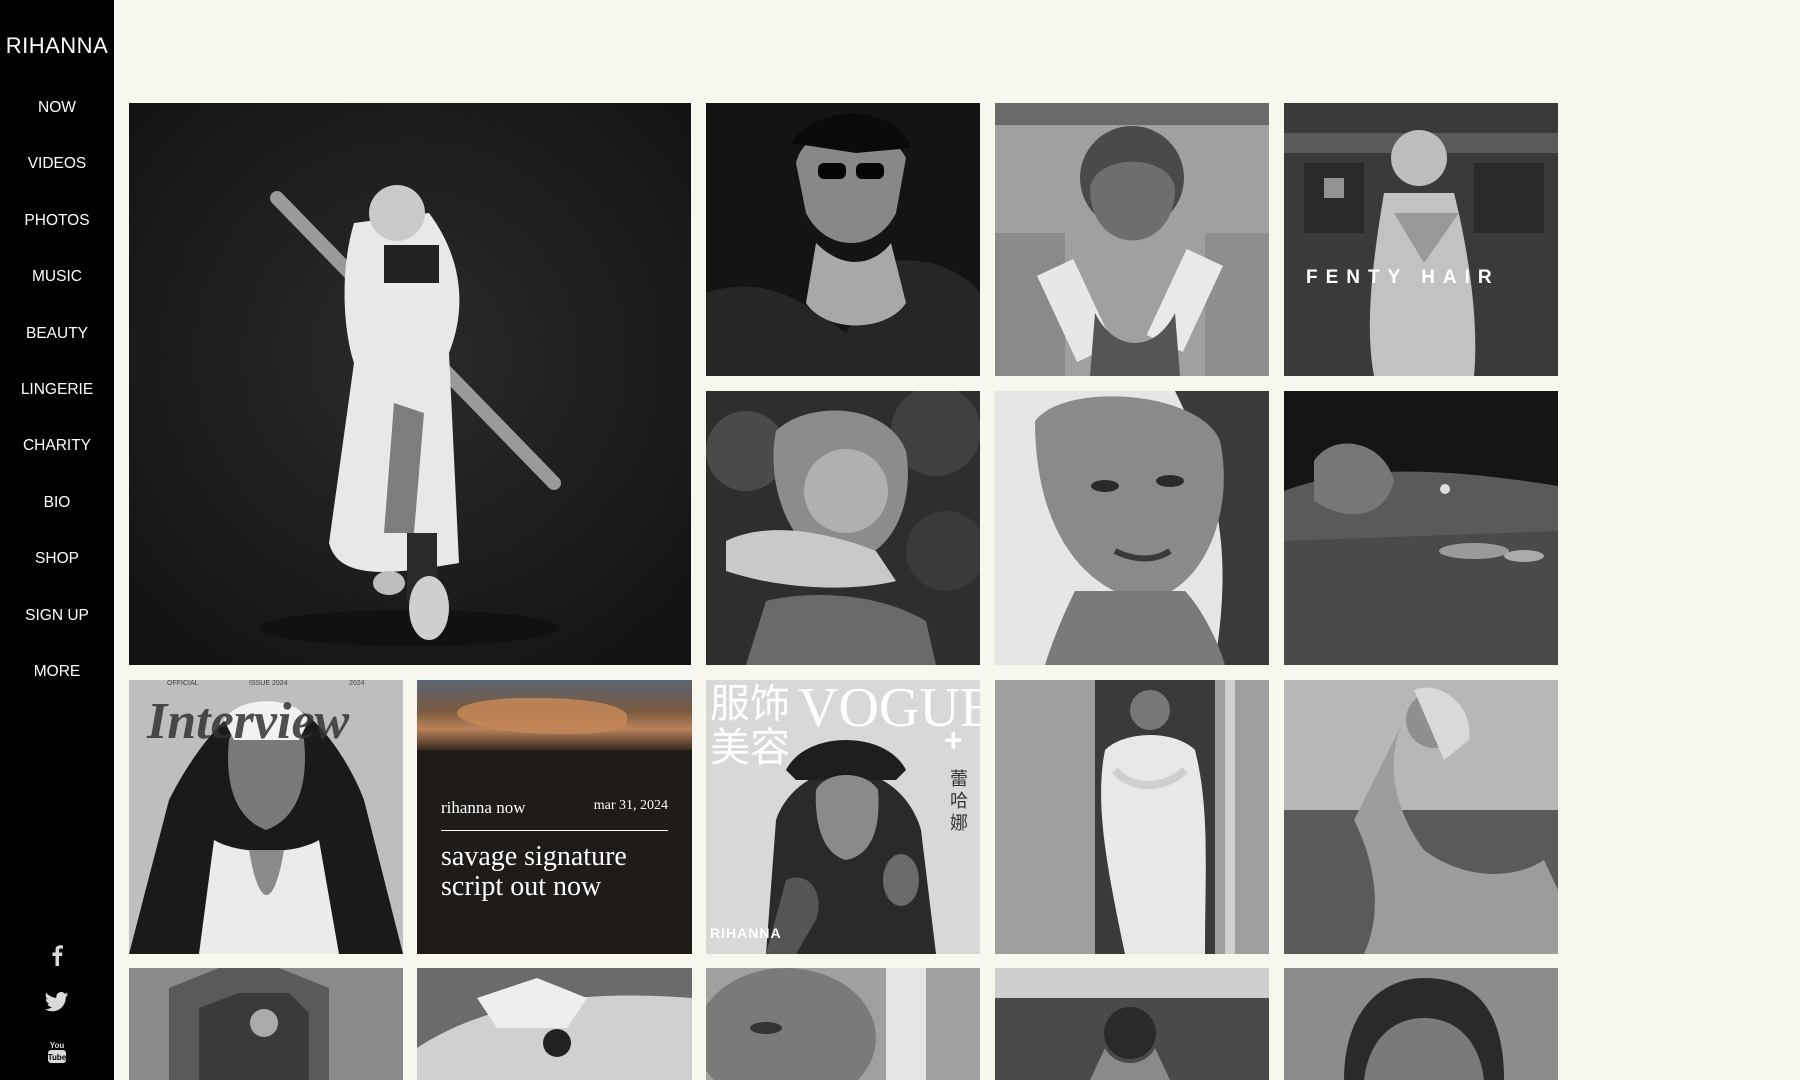 This screenshot has height=1080, width=1800. I want to click on promo-label: rihanna now, so click(483, 807).